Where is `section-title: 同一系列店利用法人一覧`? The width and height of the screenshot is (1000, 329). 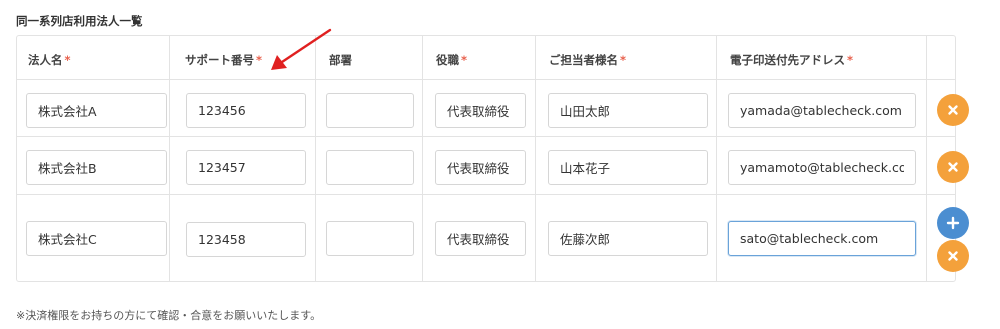
section-title: 同一系列店利用法人一覧 is located at coordinates (79, 21).